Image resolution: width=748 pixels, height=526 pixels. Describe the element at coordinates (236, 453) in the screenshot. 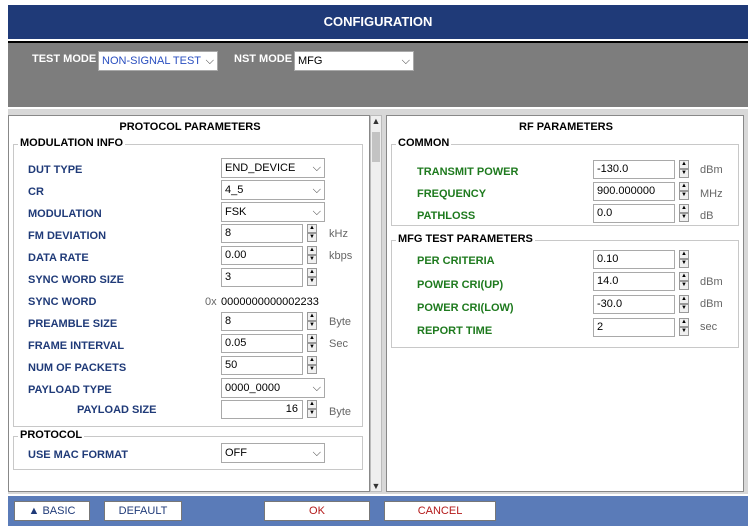

I see `use-mac-format-value: OFF` at that location.